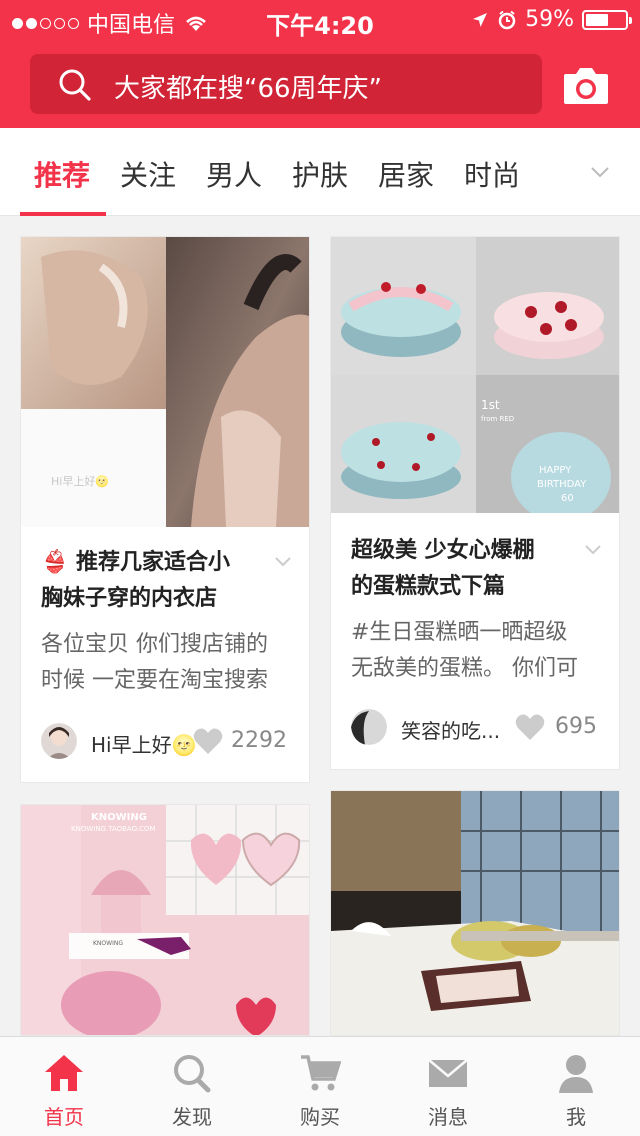  I want to click on post-title: 👙 推荐几家适合小, so click(136, 562).